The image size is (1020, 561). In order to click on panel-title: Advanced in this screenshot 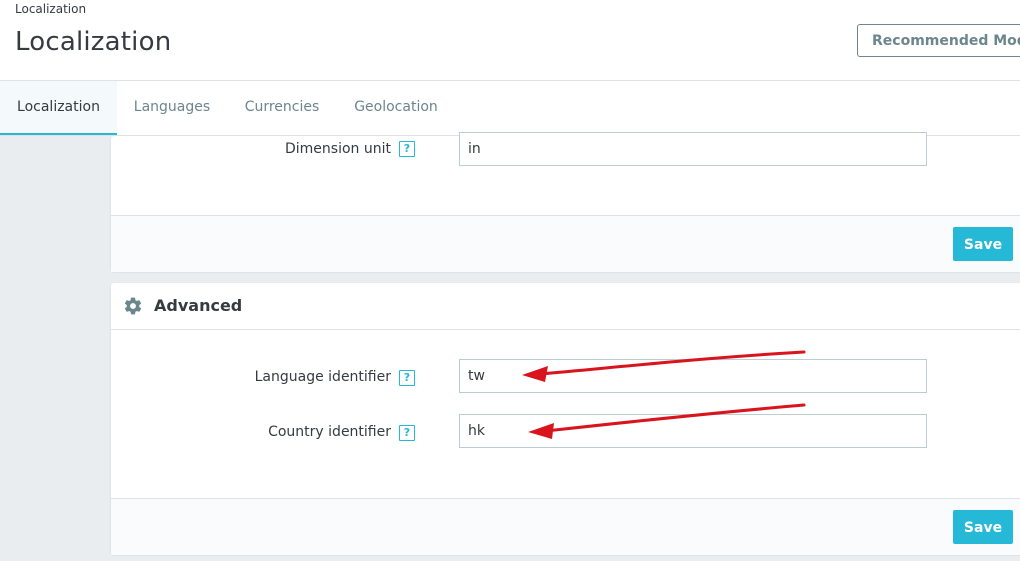, I will do `click(198, 305)`.